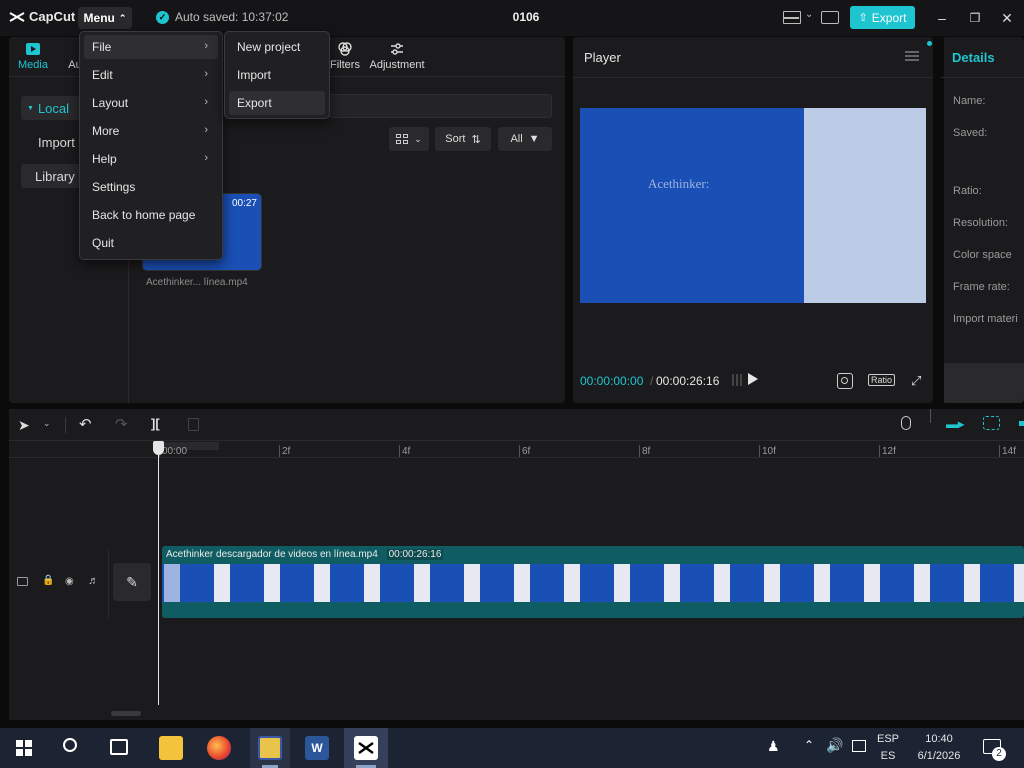 The image size is (1024, 768). What do you see at coordinates (967, 191) in the screenshot?
I see `detail-ratio-label: Ratio:` at bounding box center [967, 191].